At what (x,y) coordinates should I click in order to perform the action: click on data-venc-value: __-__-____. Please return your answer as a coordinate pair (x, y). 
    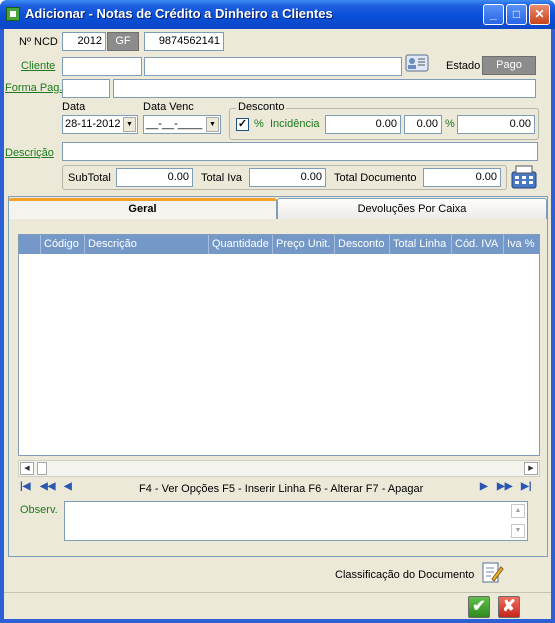
    Looking at the image, I should click on (174, 124).